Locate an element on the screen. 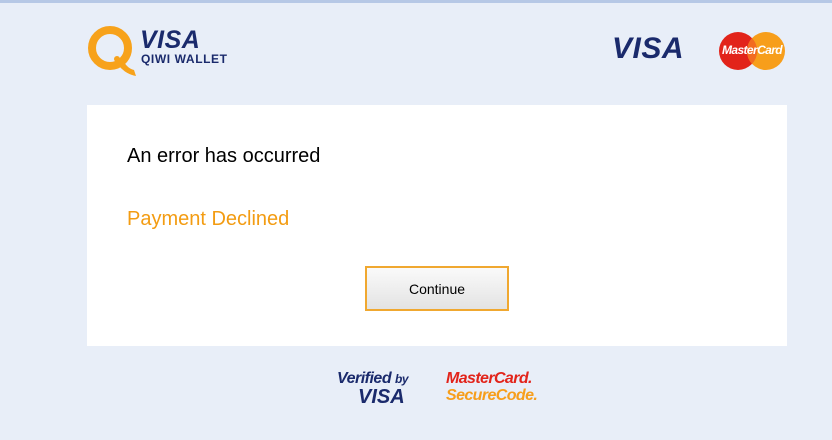  mastercard-logo-text: MasterCard is located at coordinates (752, 50).